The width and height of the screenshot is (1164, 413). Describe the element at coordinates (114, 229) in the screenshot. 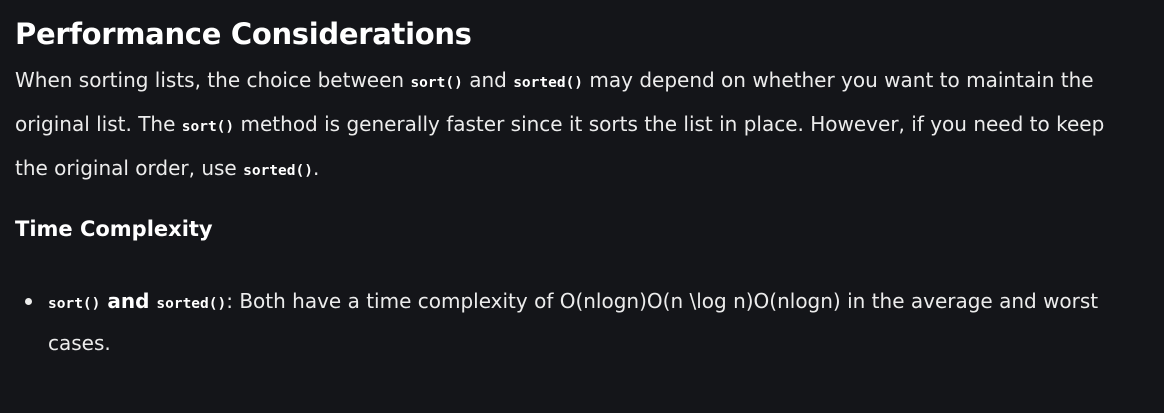

I see `subsection-heading: Time Complexity` at that location.